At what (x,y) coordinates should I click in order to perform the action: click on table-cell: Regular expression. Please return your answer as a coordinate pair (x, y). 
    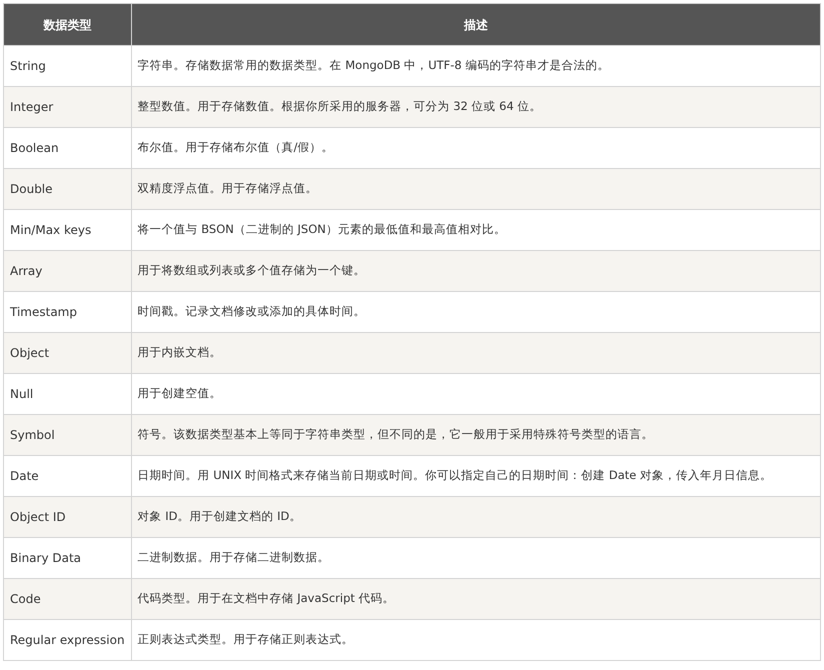
    Looking at the image, I should click on (68, 640).